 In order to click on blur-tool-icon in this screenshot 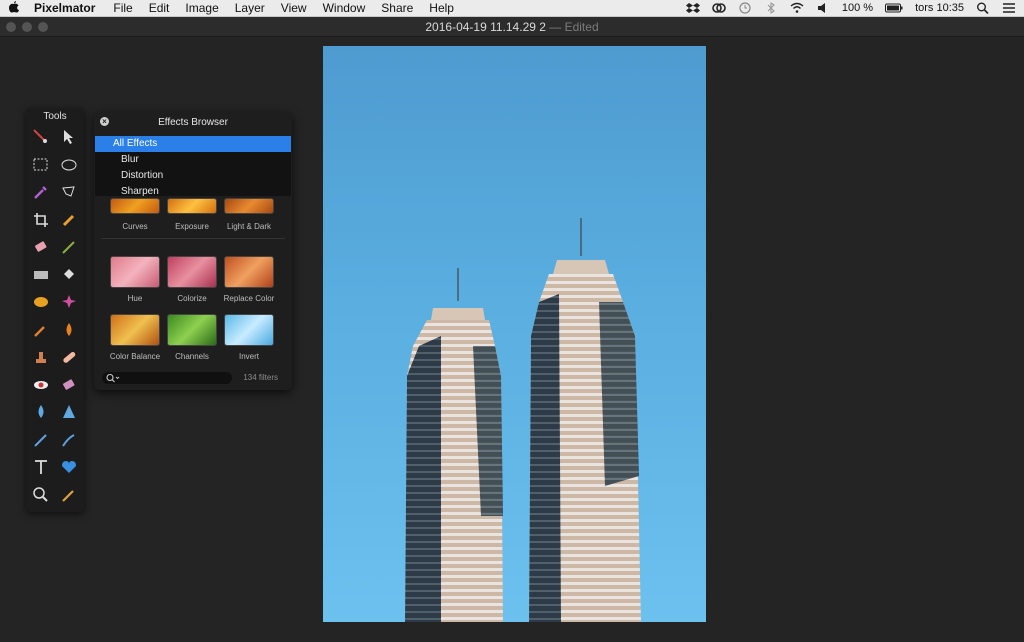, I will do `click(41, 412)`.